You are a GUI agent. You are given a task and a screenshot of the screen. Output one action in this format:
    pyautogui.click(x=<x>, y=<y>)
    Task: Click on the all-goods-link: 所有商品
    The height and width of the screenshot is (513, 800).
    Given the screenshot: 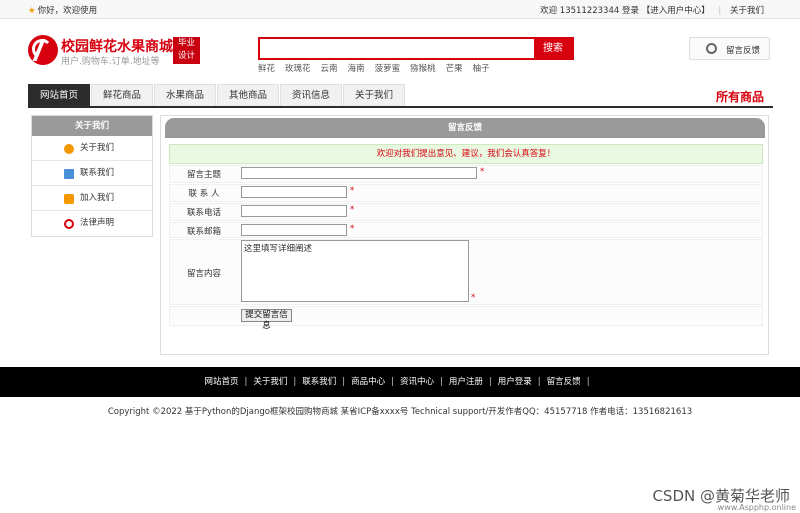 What is the action you would take?
    pyautogui.click(x=740, y=96)
    